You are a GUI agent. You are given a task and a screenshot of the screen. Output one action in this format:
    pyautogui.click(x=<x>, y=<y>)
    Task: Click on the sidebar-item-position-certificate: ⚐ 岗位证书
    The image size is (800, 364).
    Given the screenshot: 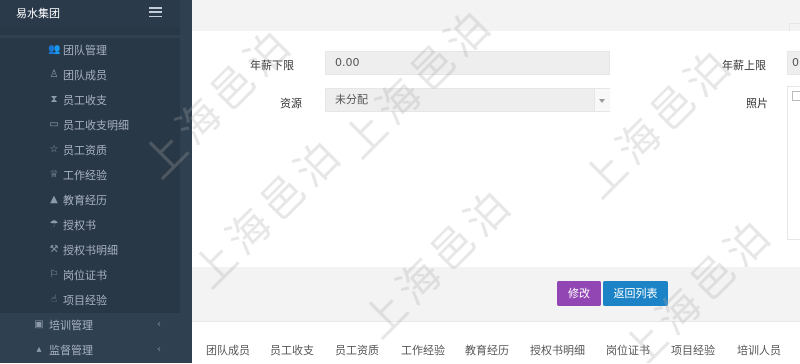 What is the action you would take?
    pyautogui.click(x=90, y=275)
    